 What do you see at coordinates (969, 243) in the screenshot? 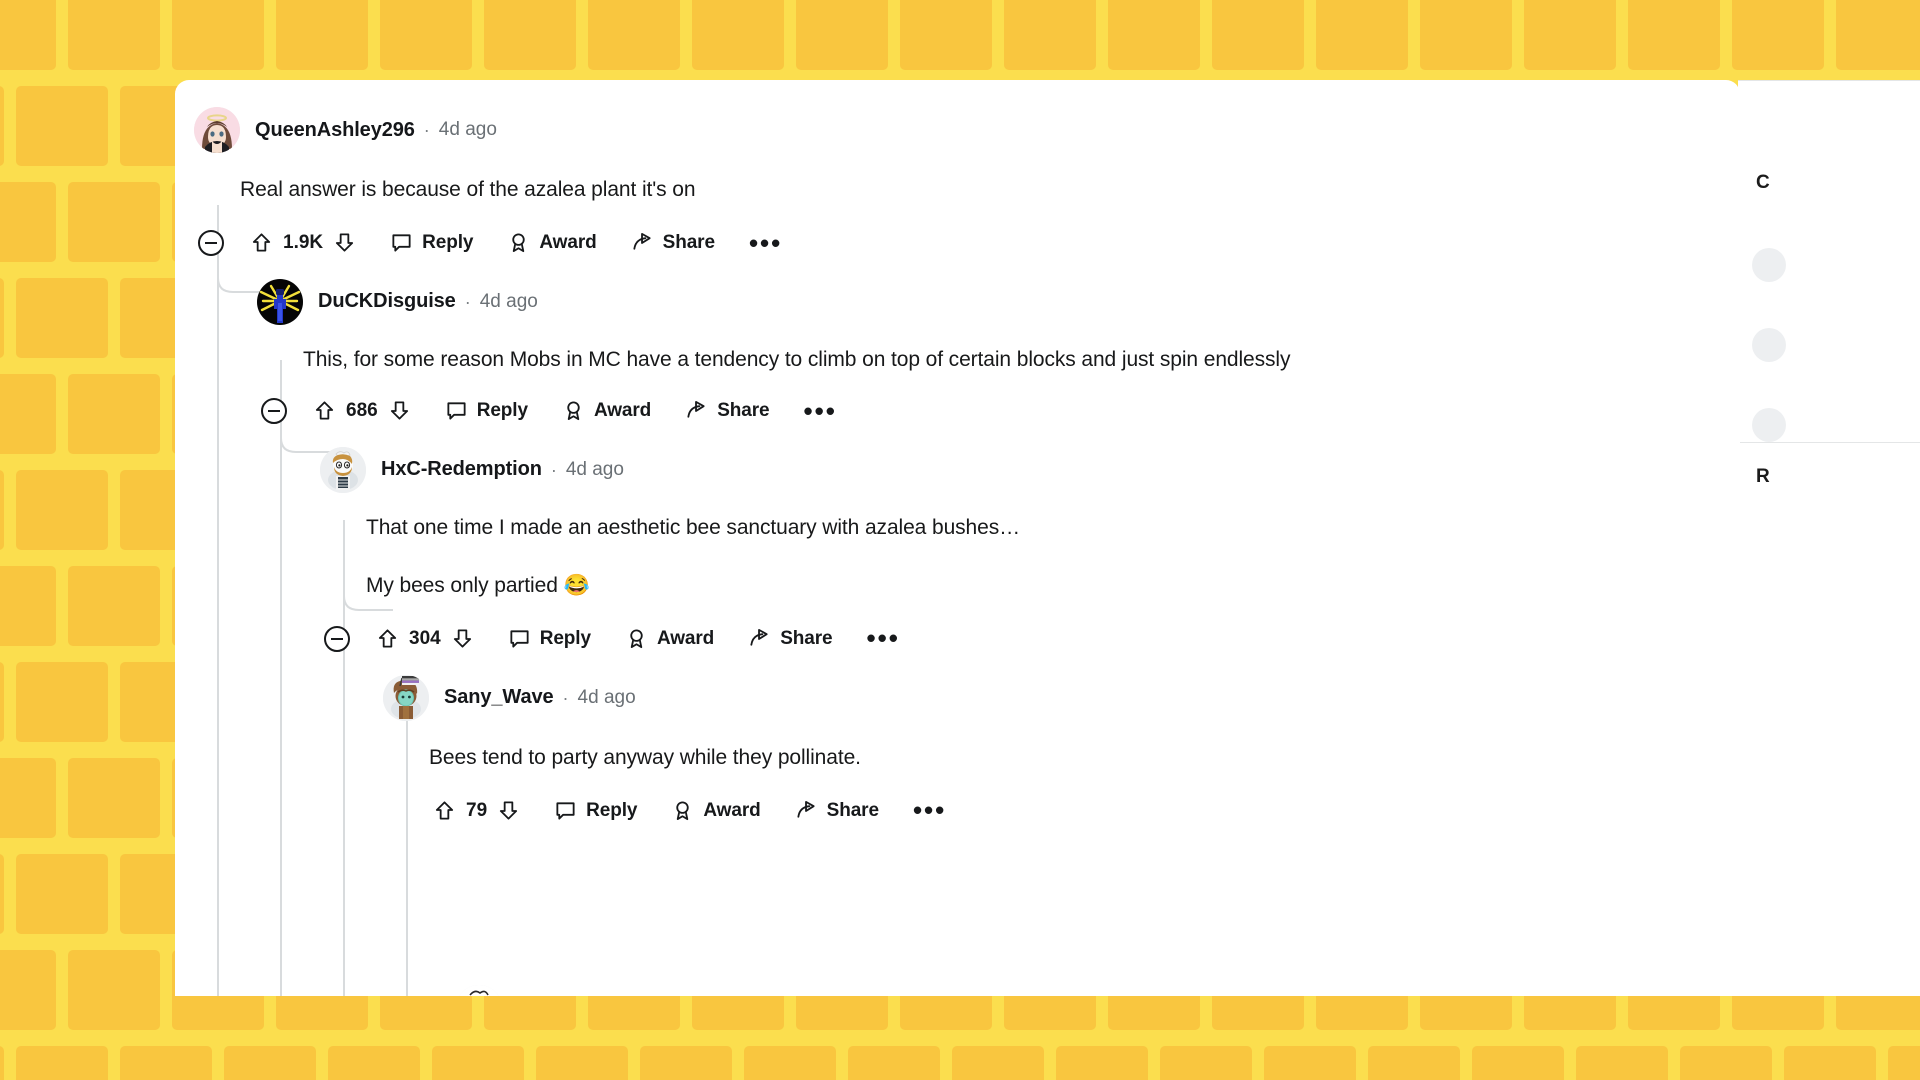
I see `comment-action-bar: 1.9K Reply Award Share •••` at bounding box center [969, 243].